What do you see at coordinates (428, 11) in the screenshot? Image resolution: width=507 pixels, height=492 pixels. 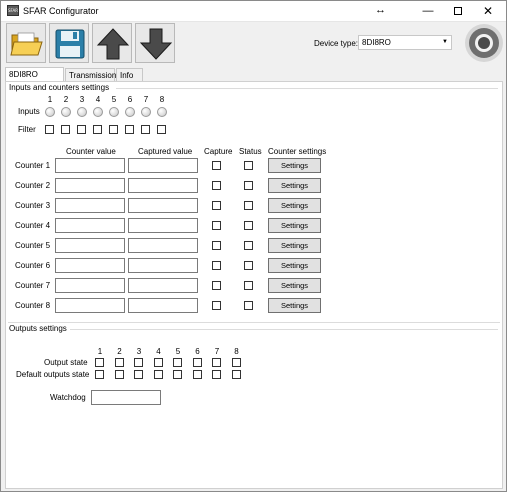 I see `minimize-button: —` at bounding box center [428, 11].